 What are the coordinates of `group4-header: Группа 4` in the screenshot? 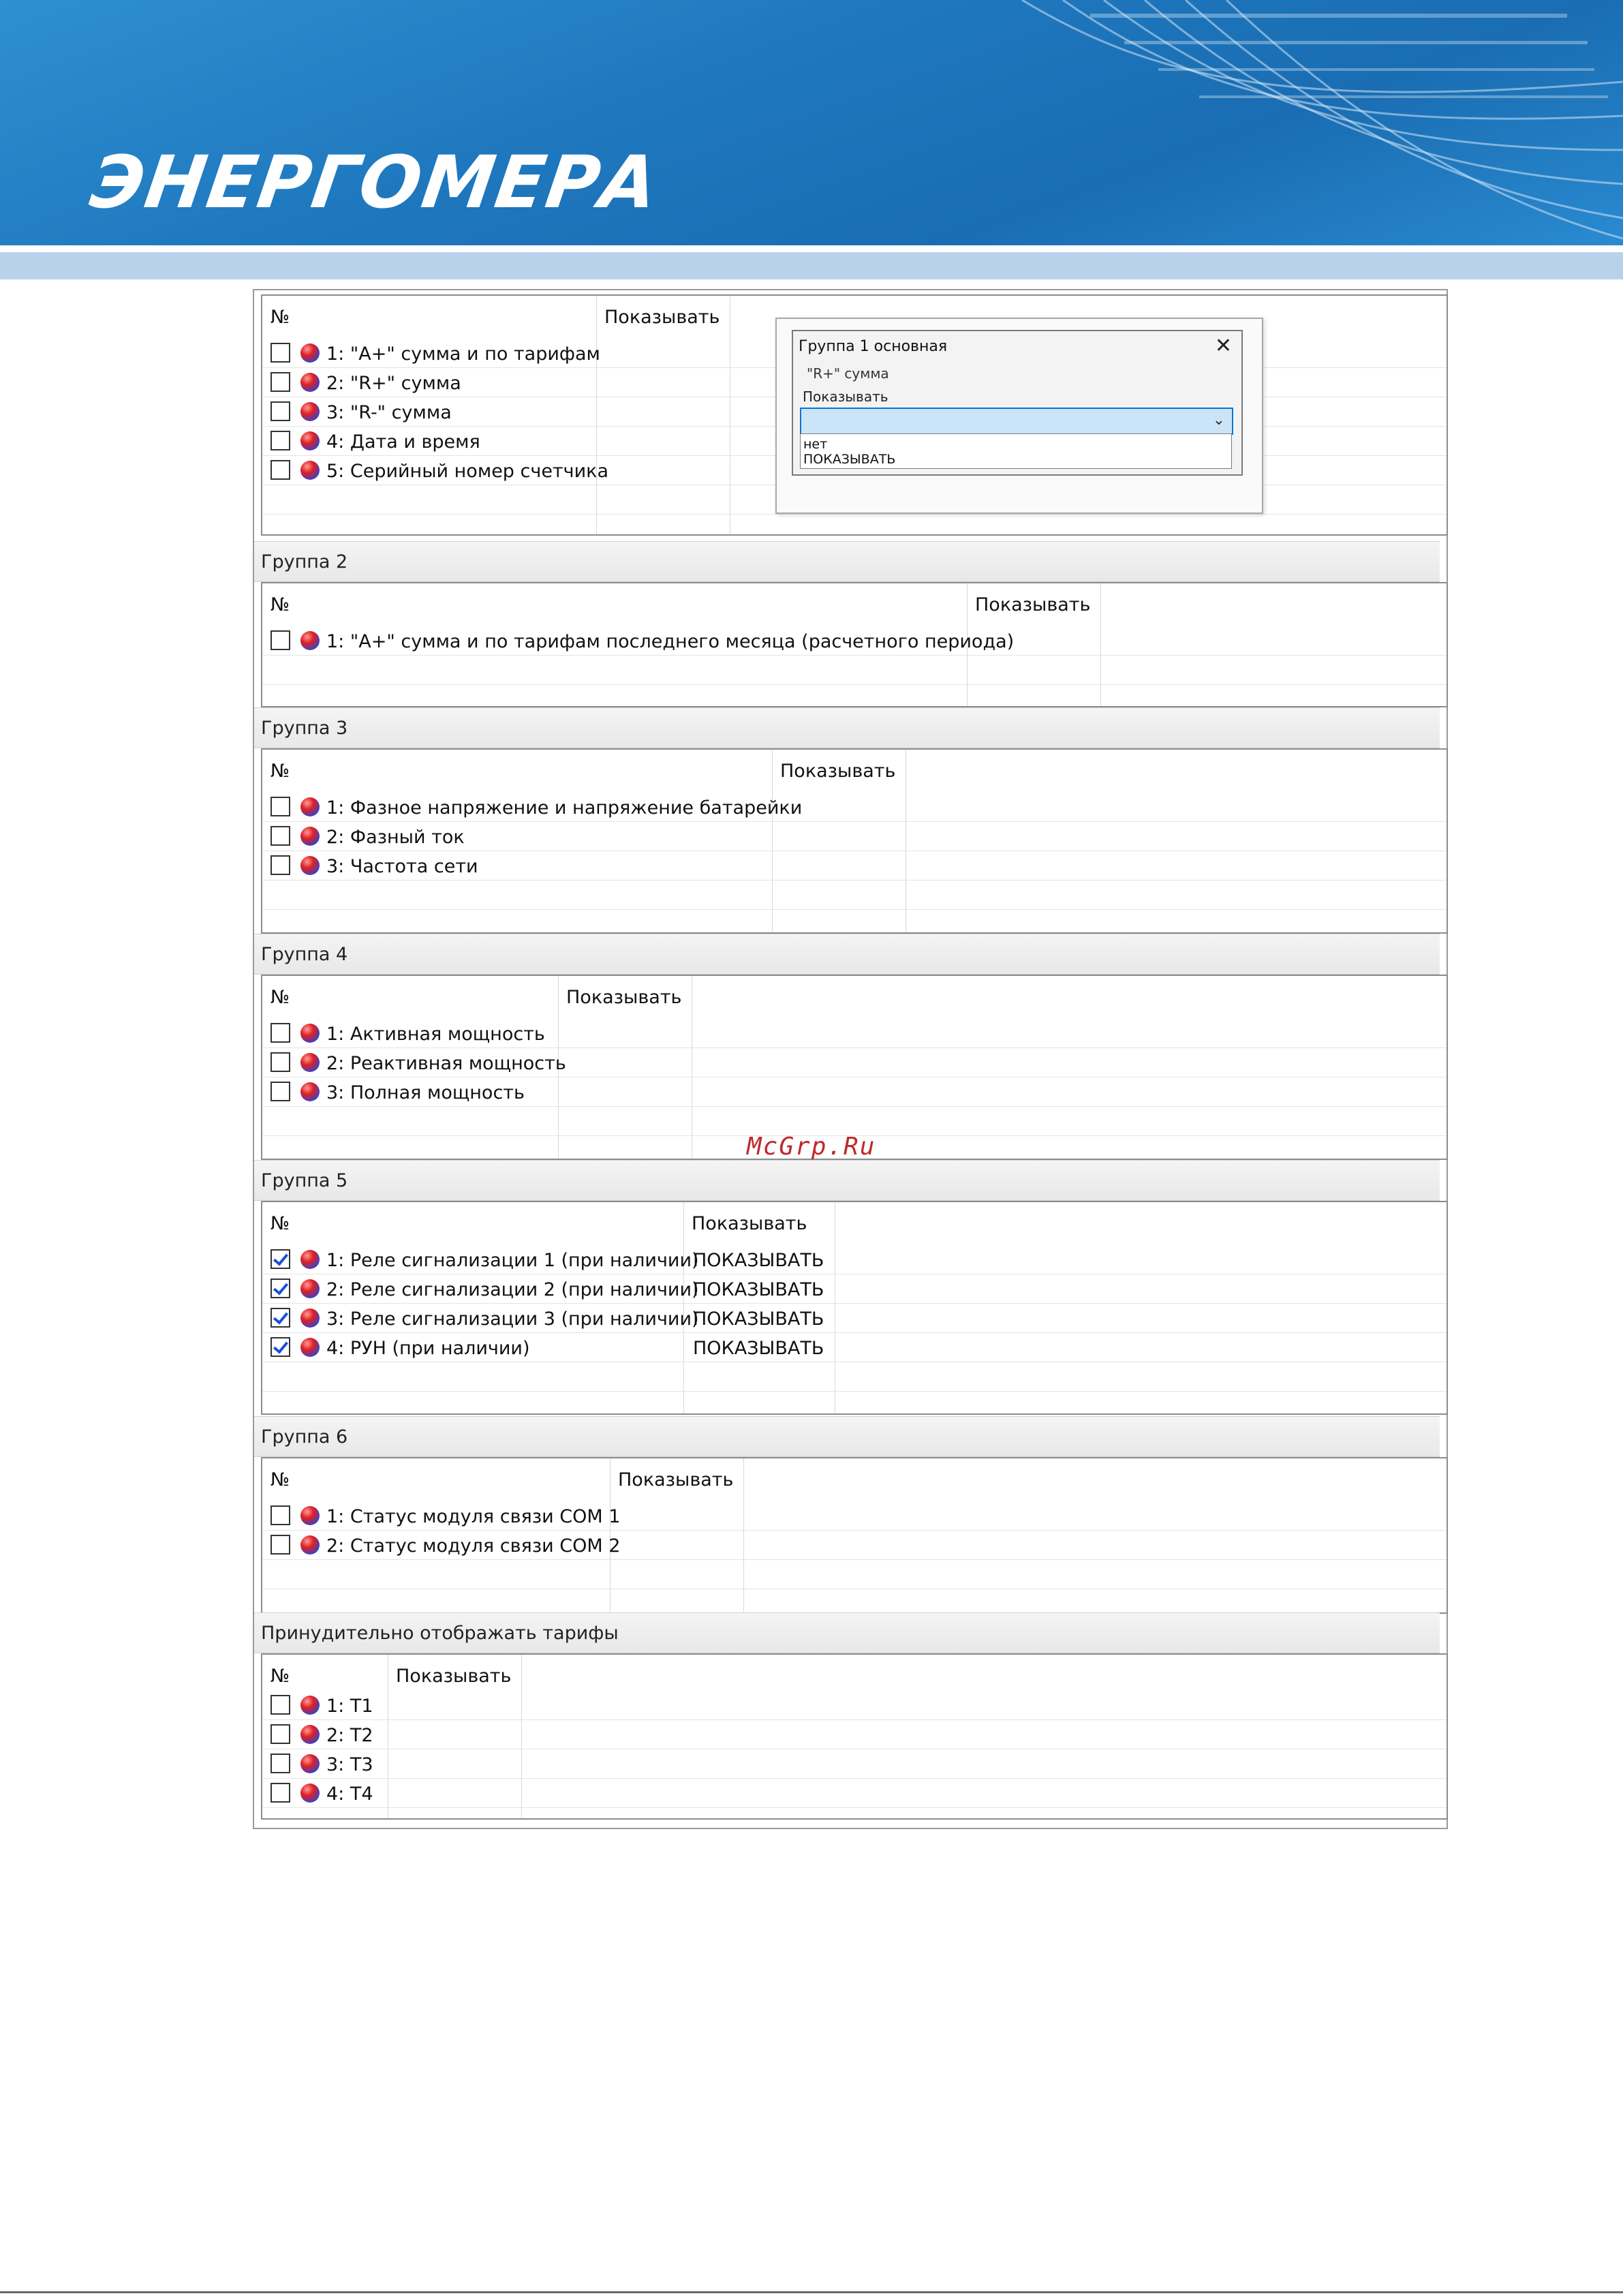 It's located at (847, 955).